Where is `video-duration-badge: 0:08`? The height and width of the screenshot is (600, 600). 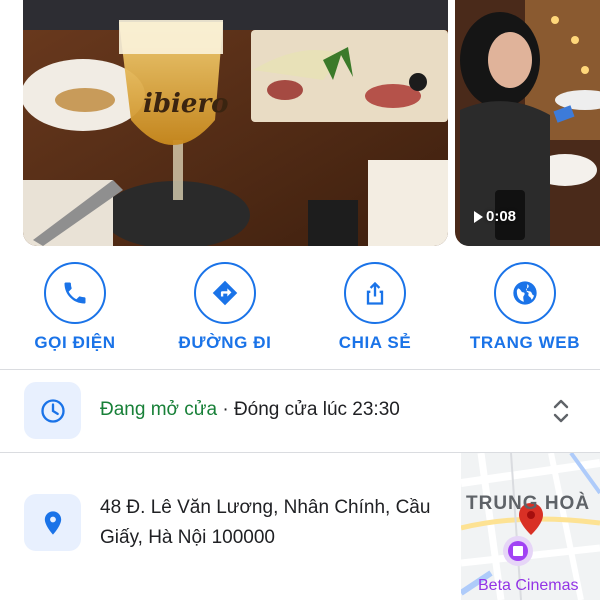 video-duration-badge: 0:08 is located at coordinates (495, 216).